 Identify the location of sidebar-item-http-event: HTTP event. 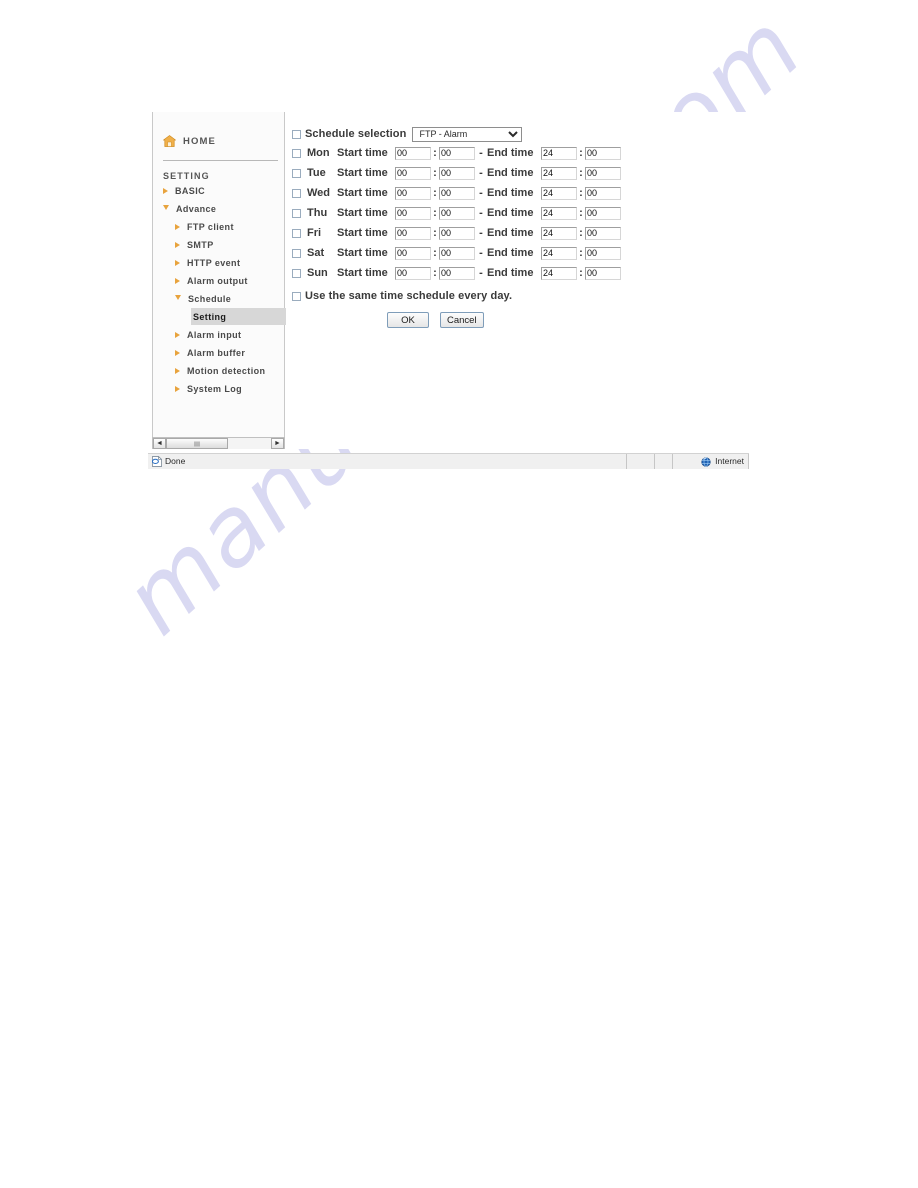
(218, 262).